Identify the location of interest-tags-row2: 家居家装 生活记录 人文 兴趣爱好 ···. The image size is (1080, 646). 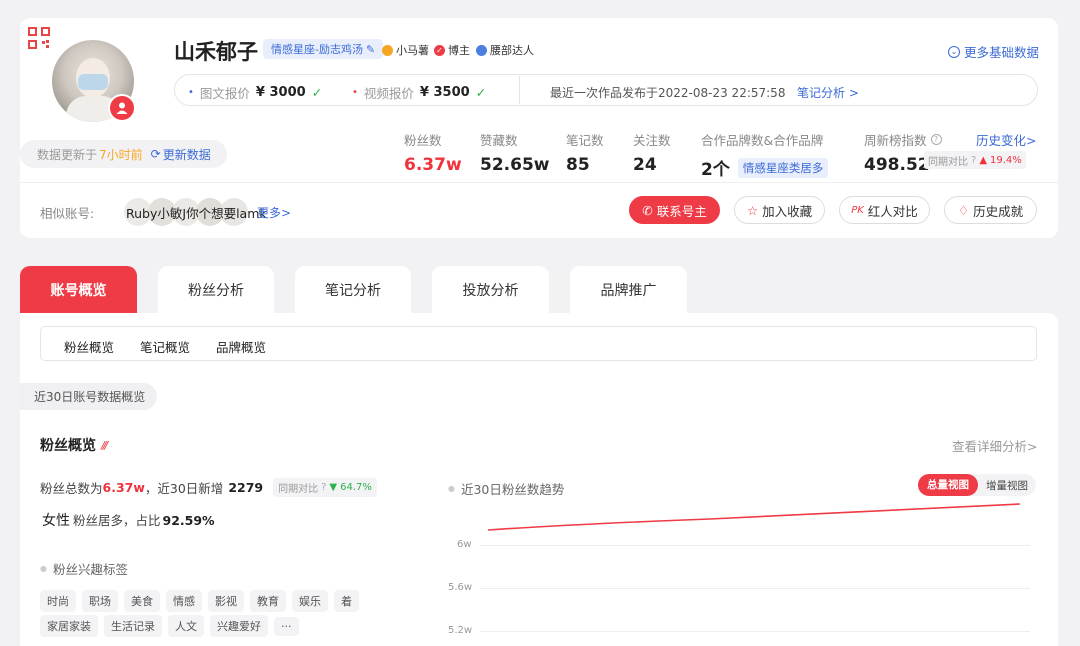
(172, 626).